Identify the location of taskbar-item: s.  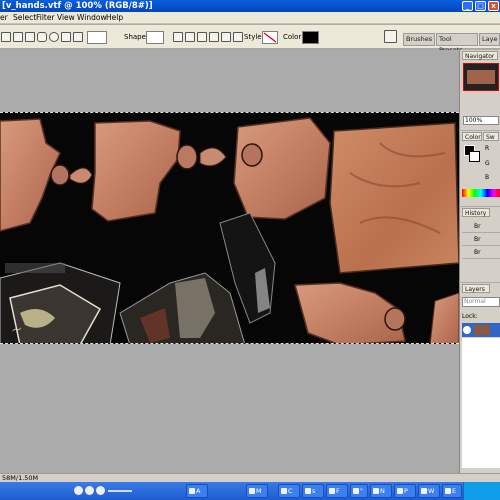
(313, 491).